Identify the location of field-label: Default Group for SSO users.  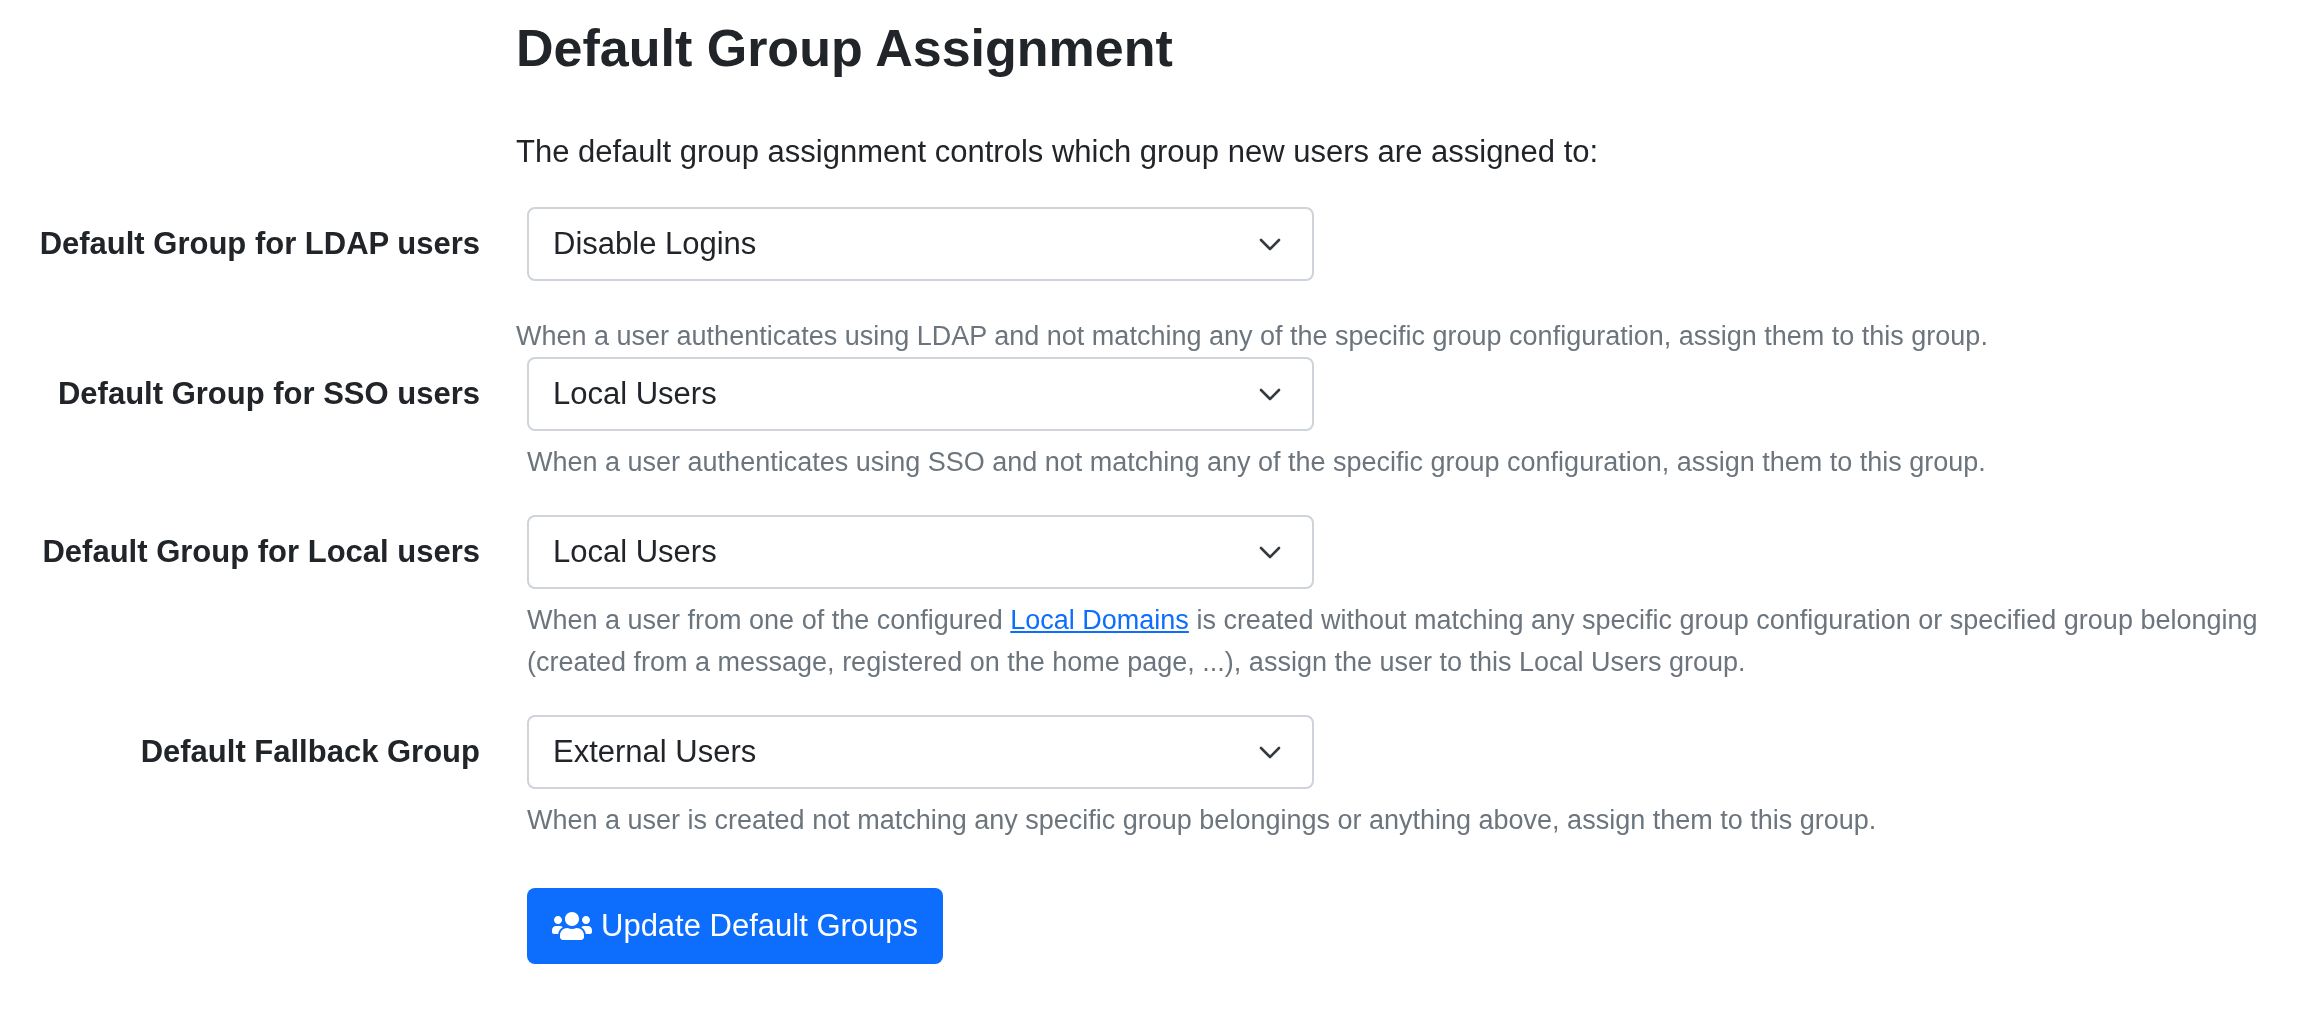
(269, 394).